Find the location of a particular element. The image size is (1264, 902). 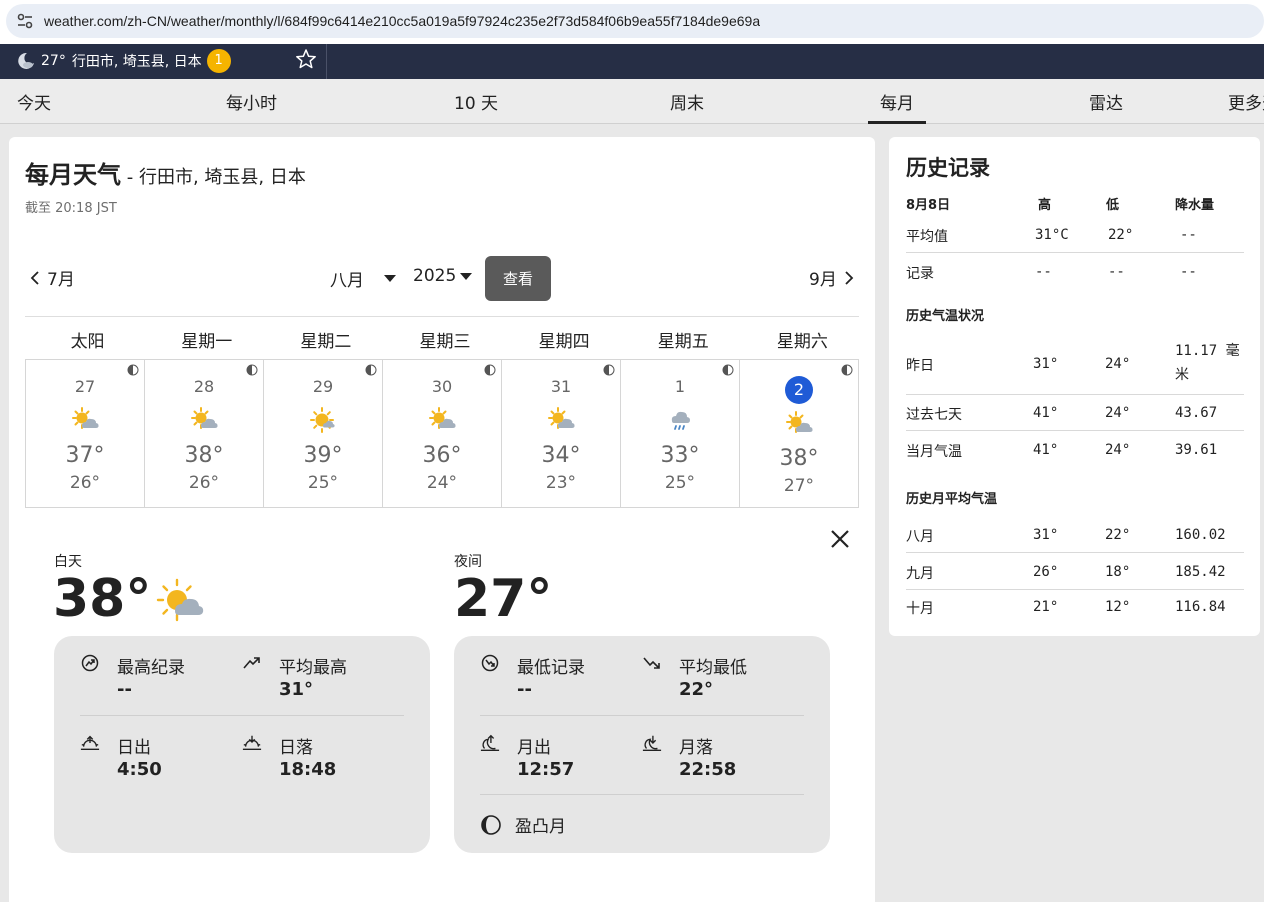

col-low-header: 低 is located at coordinates (1113, 205).